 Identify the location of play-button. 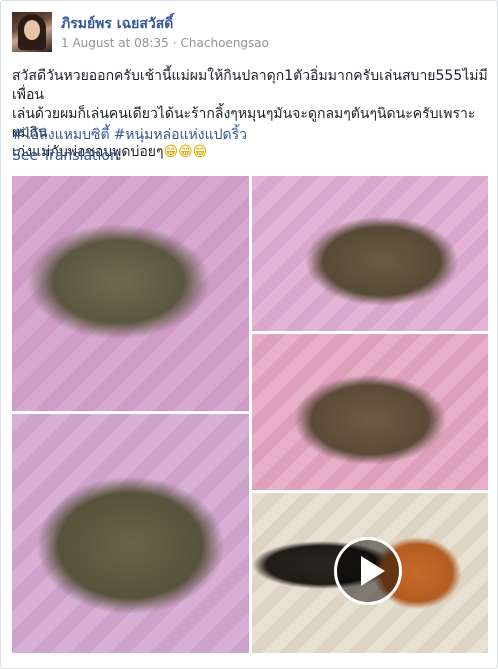
(368, 571).